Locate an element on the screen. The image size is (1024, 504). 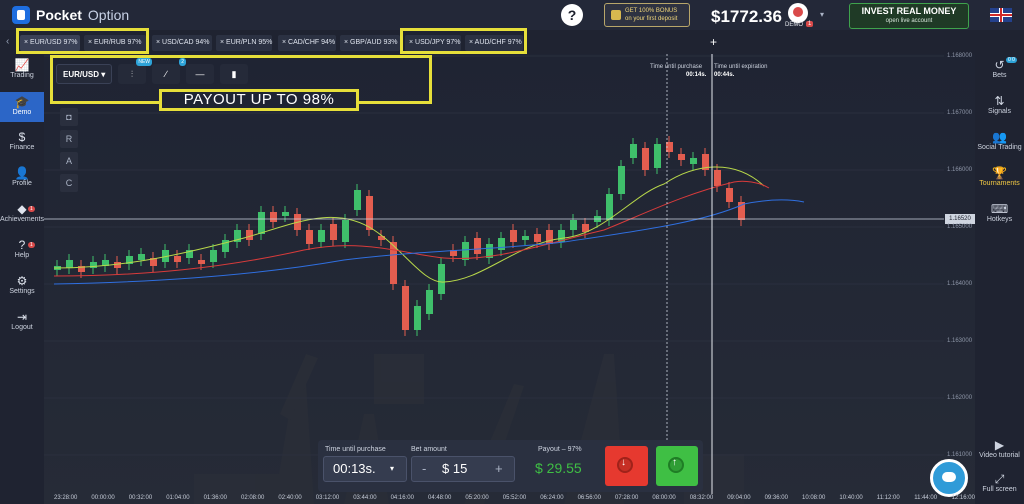
tab-cad-chf: × CAD/CHF 94% is located at coordinates (307, 43).